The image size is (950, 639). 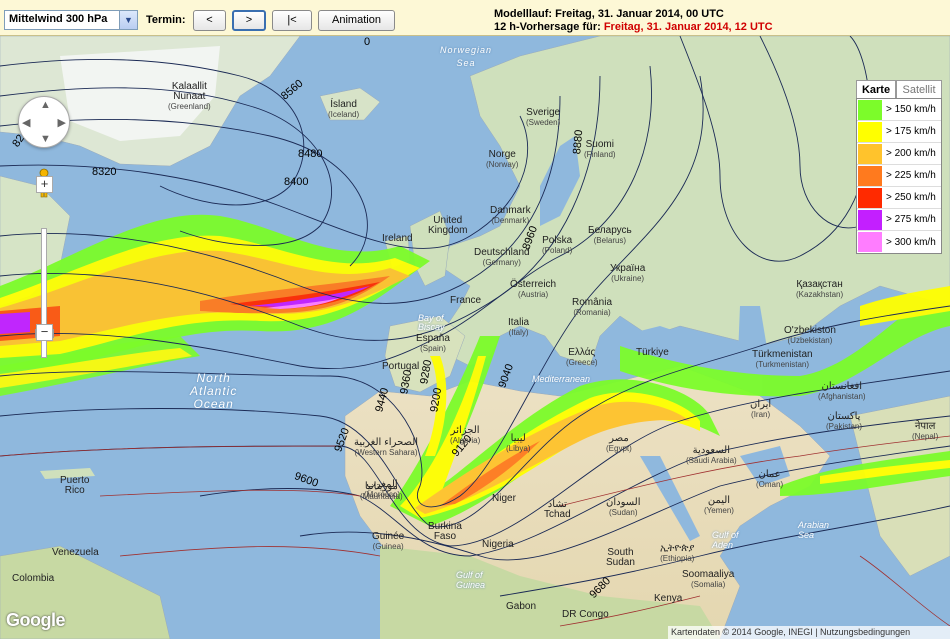 I want to click on place-nepal: नेपाल (Nepal), so click(x=925, y=431).